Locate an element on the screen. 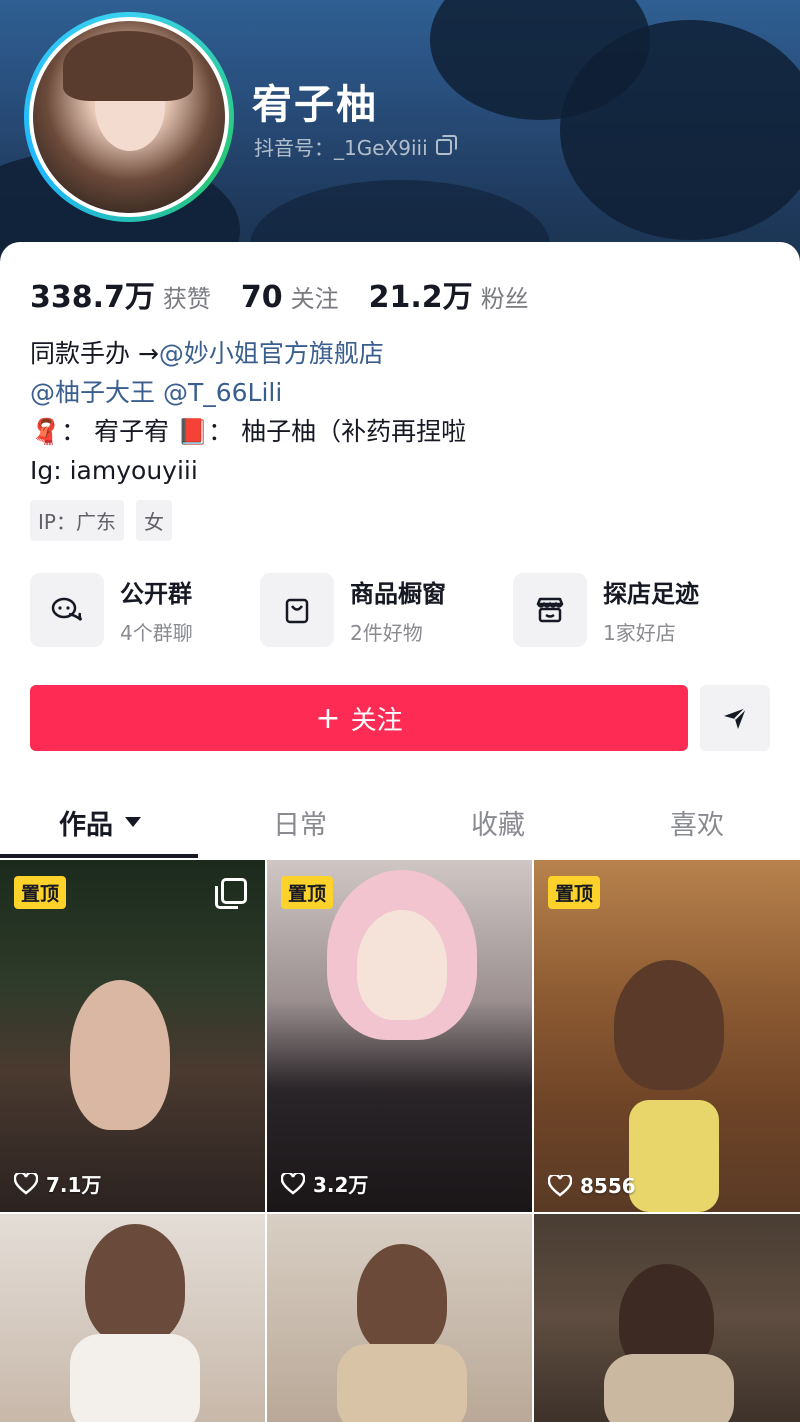  avatar is located at coordinates (129, 117).